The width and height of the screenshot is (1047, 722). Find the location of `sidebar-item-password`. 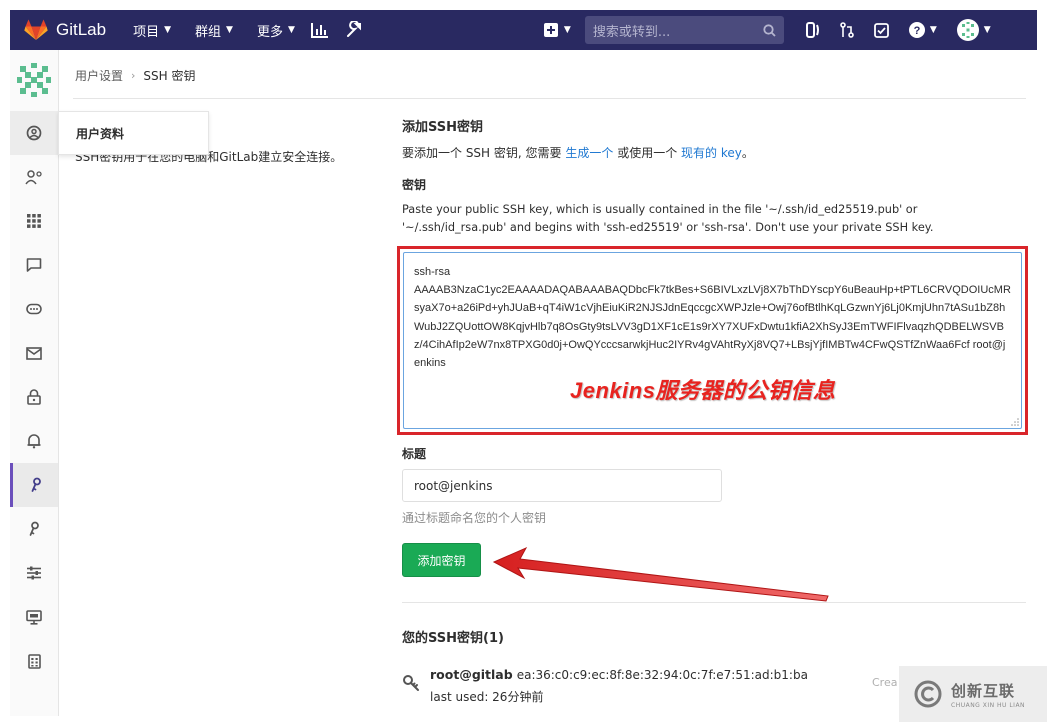

sidebar-item-password is located at coordinates (34, 397).